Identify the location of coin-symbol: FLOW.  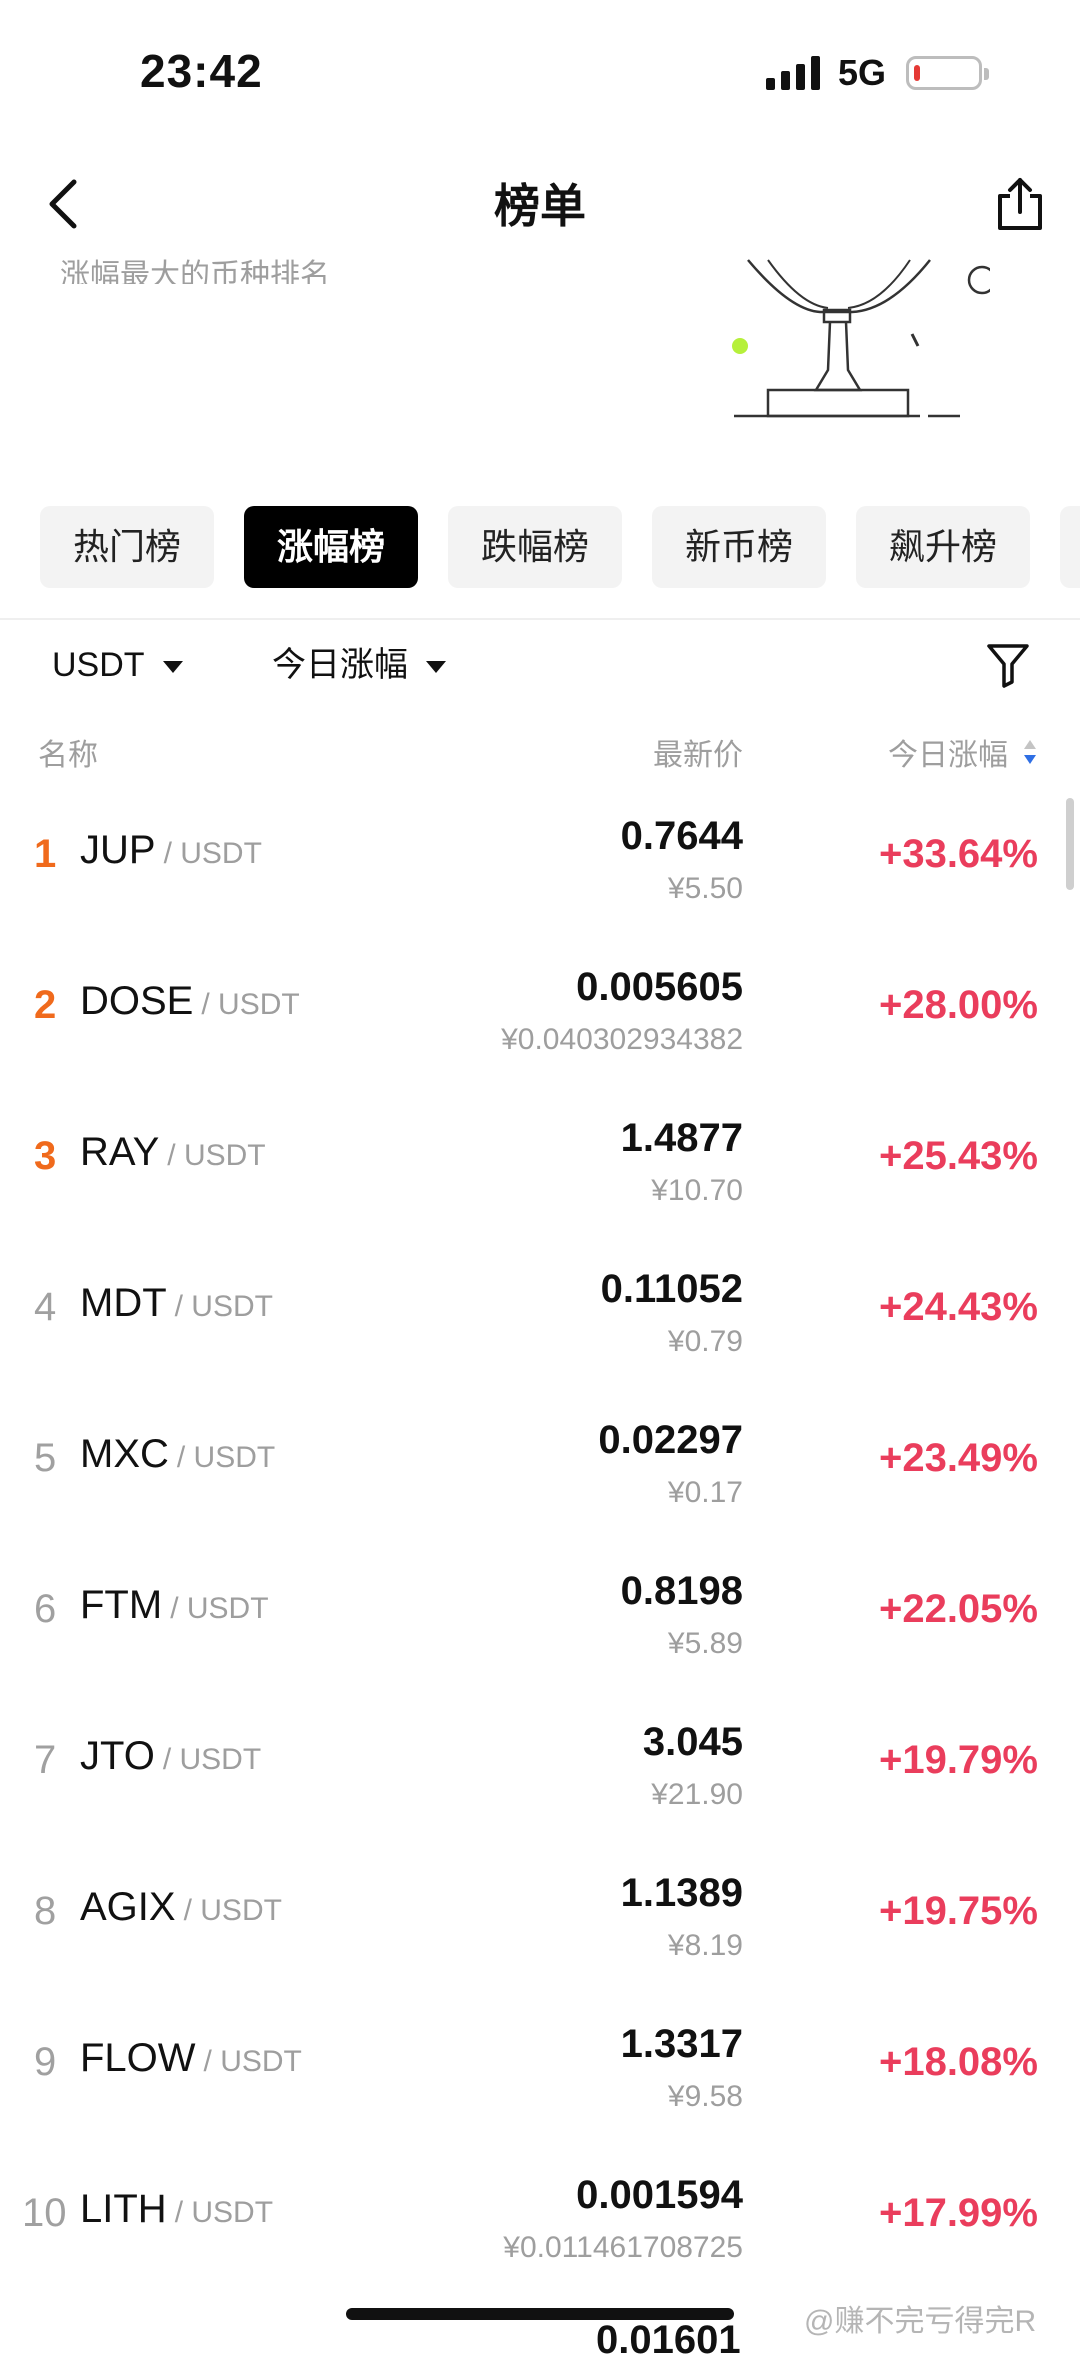
(138, 2058).